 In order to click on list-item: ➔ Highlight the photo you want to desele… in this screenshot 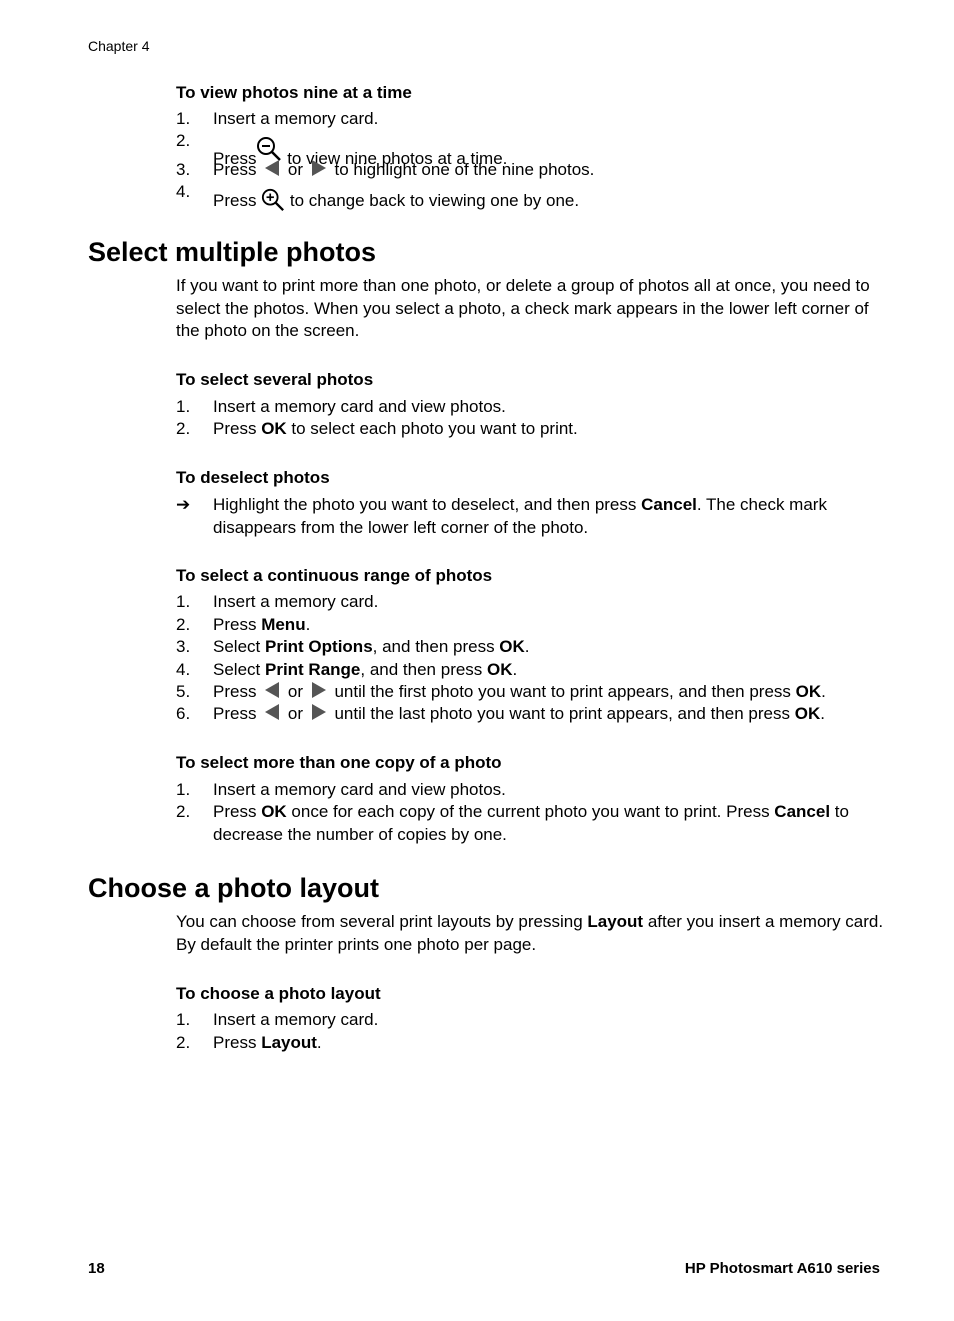, I will do `click(501, 516)`.